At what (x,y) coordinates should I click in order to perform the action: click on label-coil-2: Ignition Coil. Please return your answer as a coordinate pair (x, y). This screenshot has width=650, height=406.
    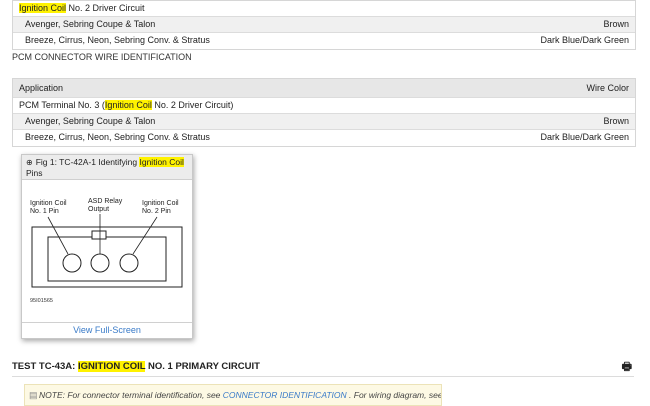
    Looking at the image, I should click on (160, 203).